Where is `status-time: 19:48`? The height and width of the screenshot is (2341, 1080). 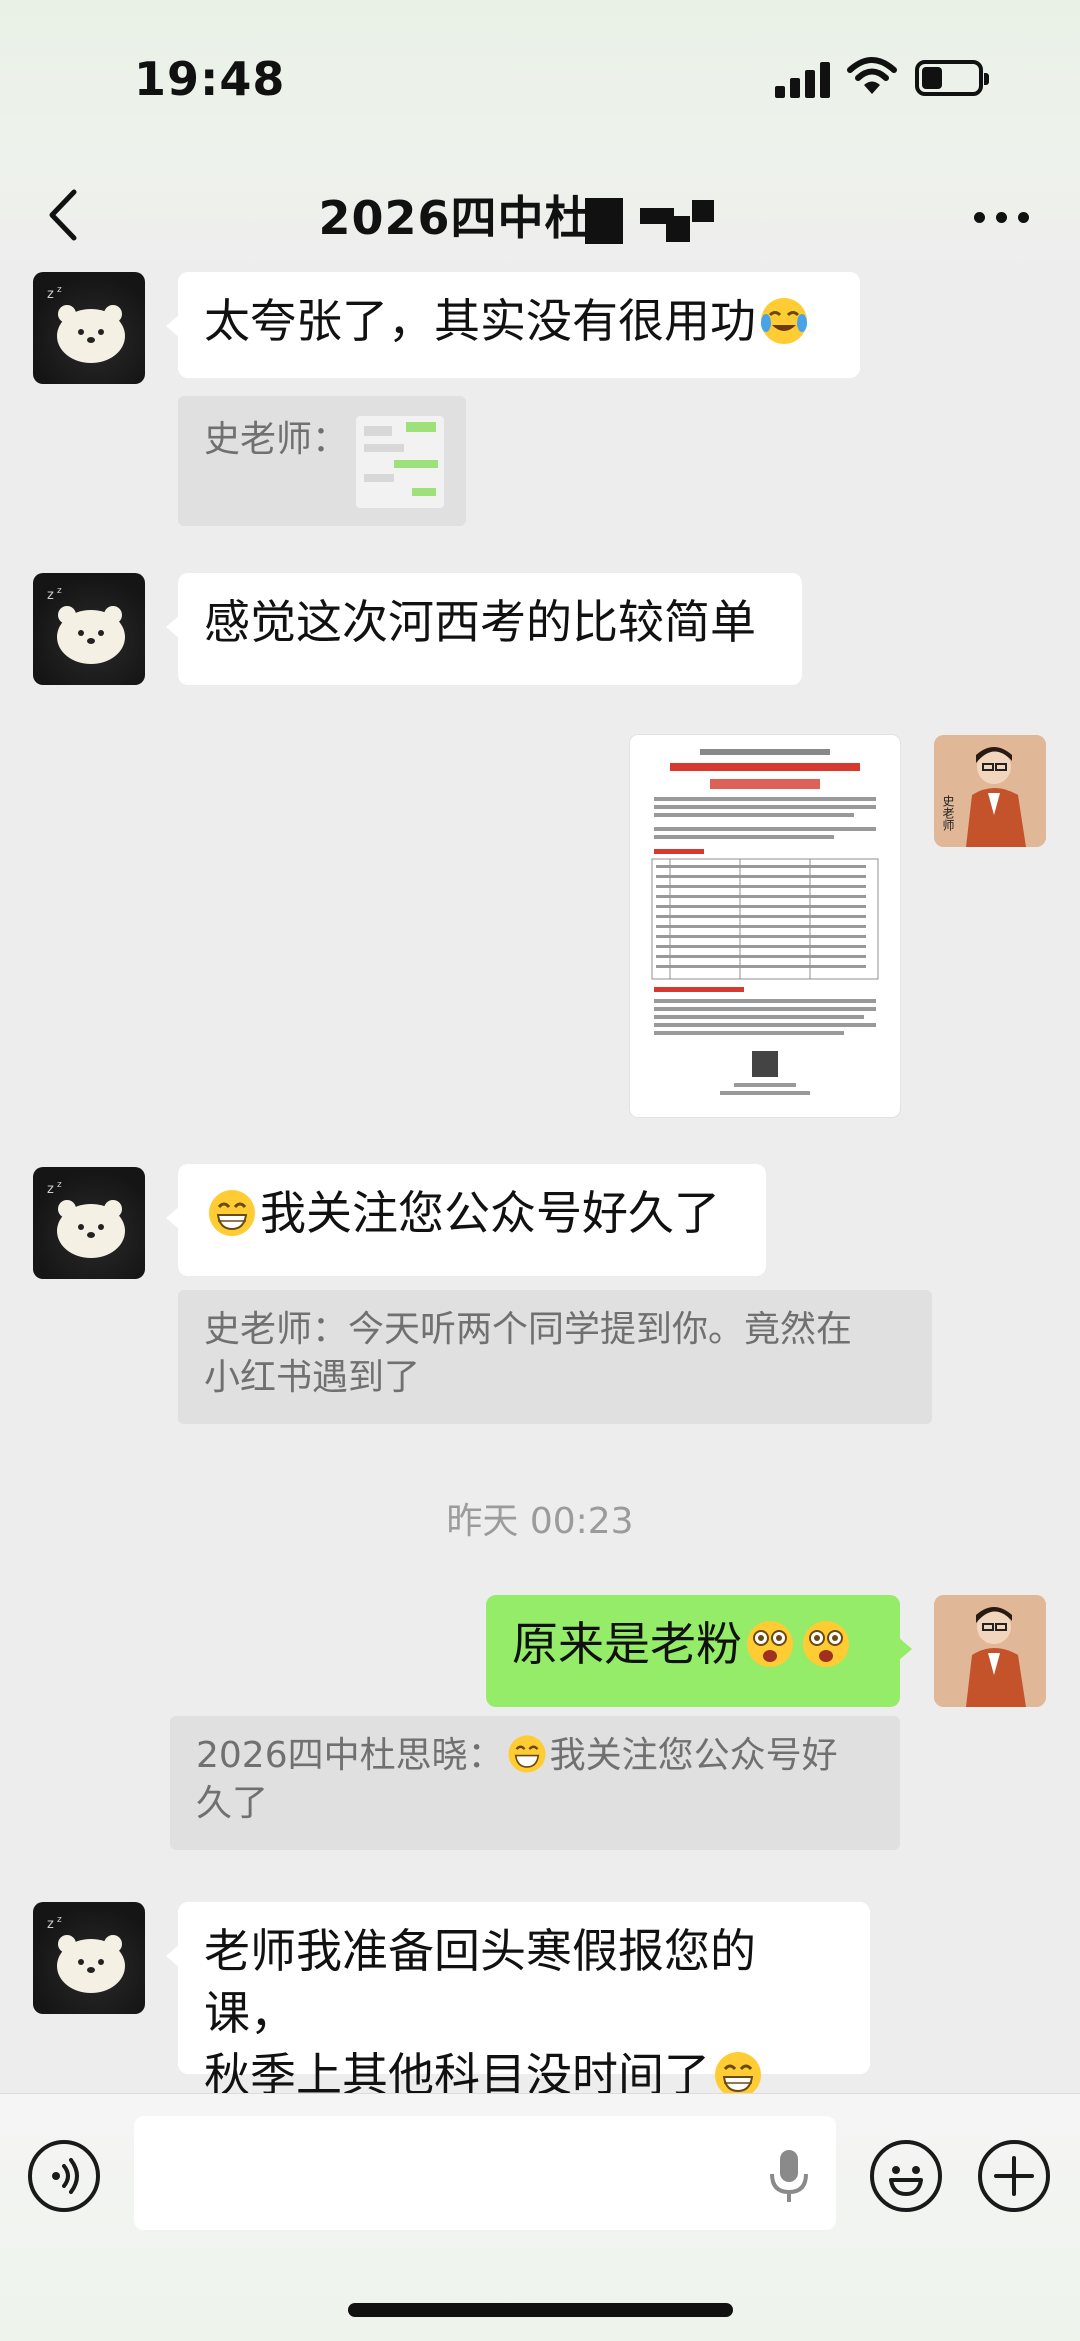
status-time: 19:48 is located at coordinates (210, 79).